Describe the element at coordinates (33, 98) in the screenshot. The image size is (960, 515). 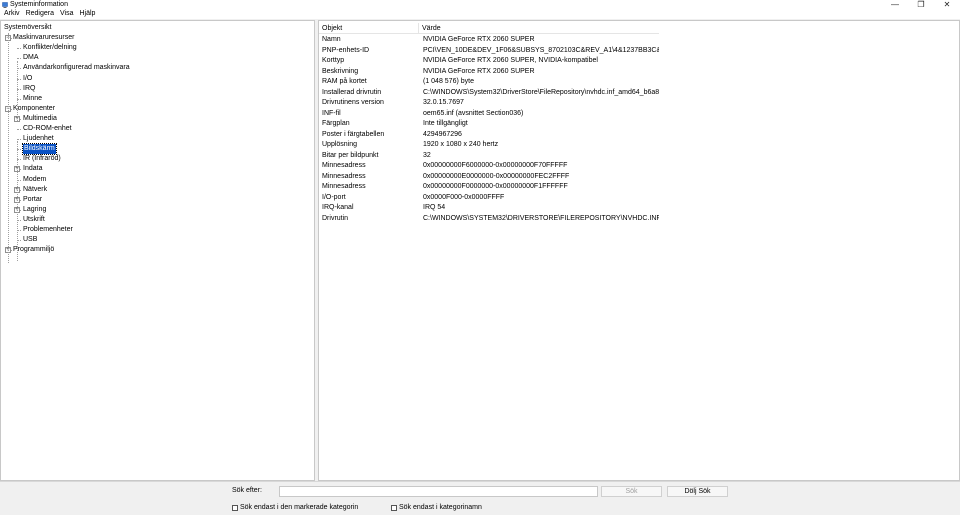
I see `tree-item-label: Minne` at that location.